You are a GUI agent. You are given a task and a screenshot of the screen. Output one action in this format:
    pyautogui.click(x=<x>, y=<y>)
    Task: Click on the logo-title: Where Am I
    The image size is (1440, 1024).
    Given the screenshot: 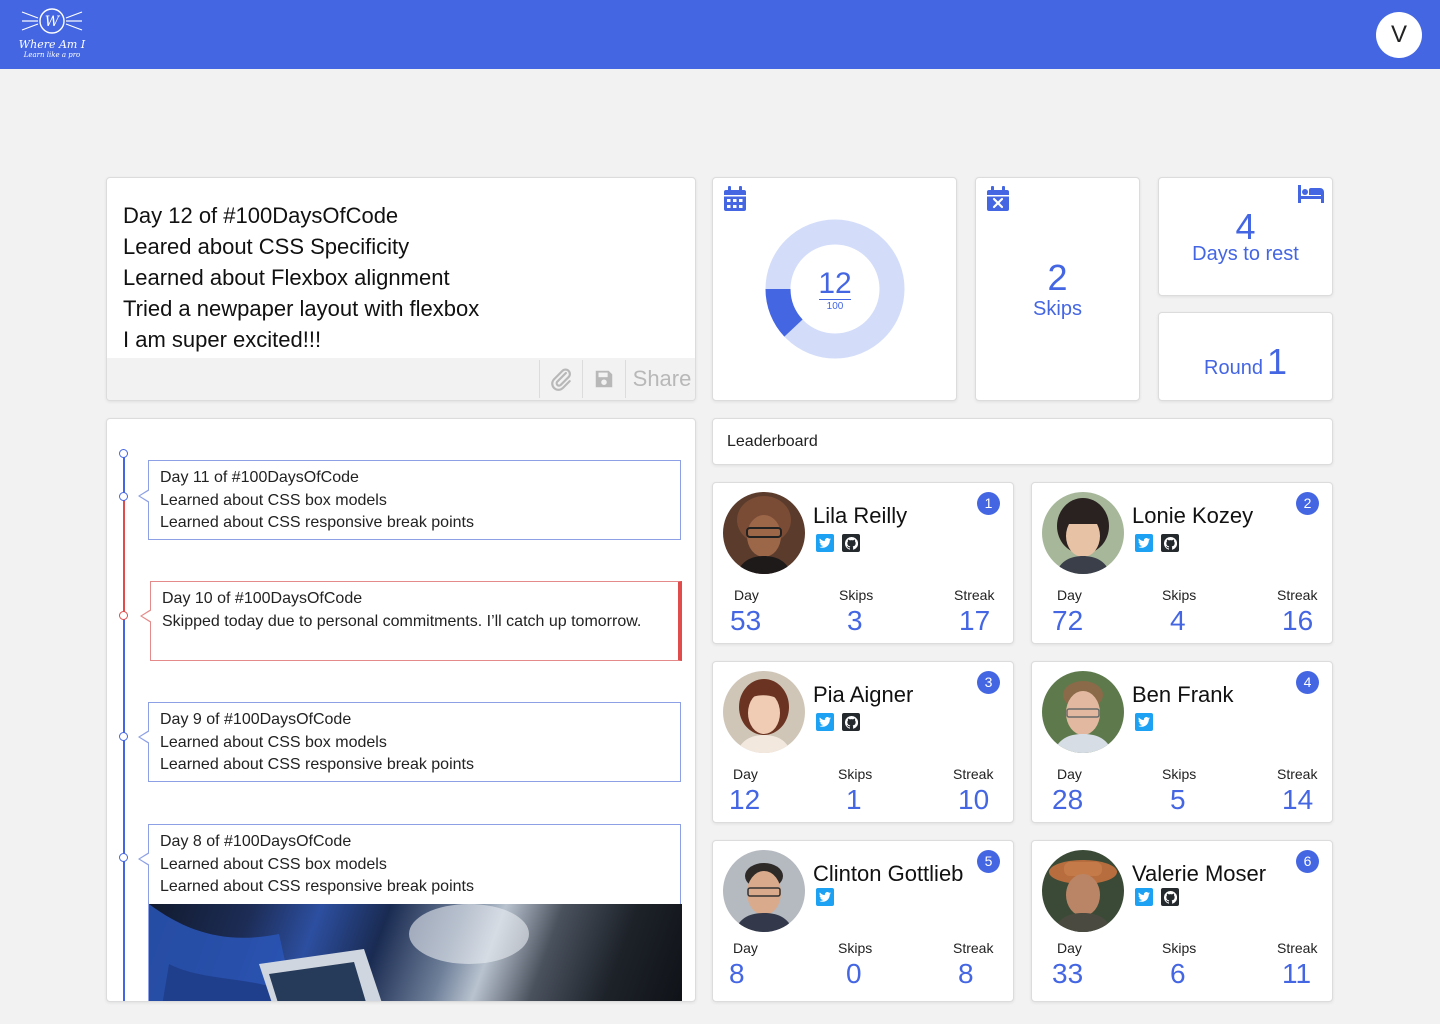 What is the action you would take?
    pyautogui.click(x=52, y=44)
    